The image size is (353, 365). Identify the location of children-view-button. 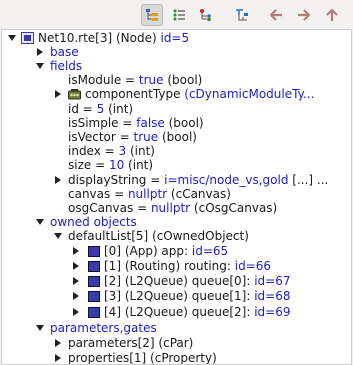
(206, 15).